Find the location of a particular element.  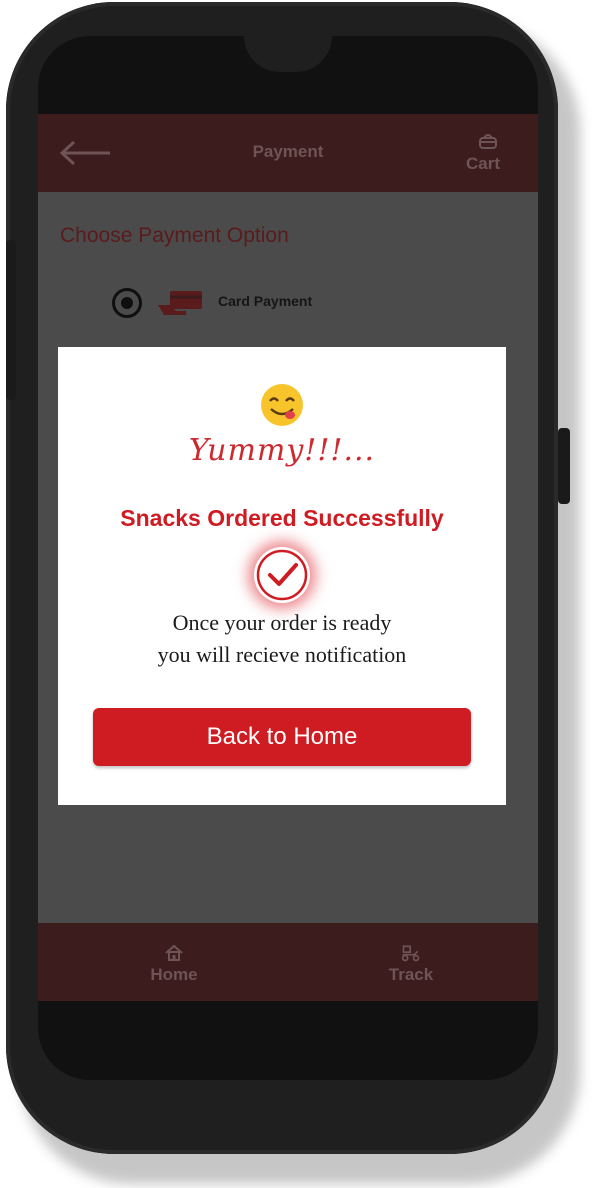

order-message-line2: you will recieve notification is located at coordinates (282, 654).